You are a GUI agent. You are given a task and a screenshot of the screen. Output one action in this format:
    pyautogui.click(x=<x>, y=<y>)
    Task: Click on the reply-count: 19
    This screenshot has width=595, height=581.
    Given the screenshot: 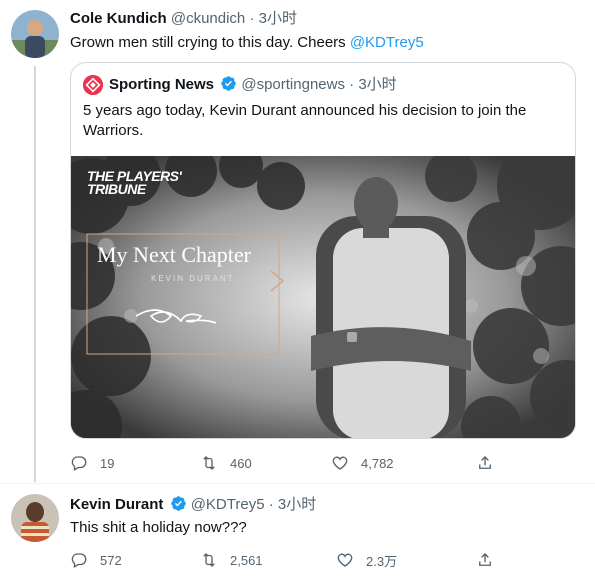 What is the action you would take?
    pyautogui.click(x=107, y=463)
    